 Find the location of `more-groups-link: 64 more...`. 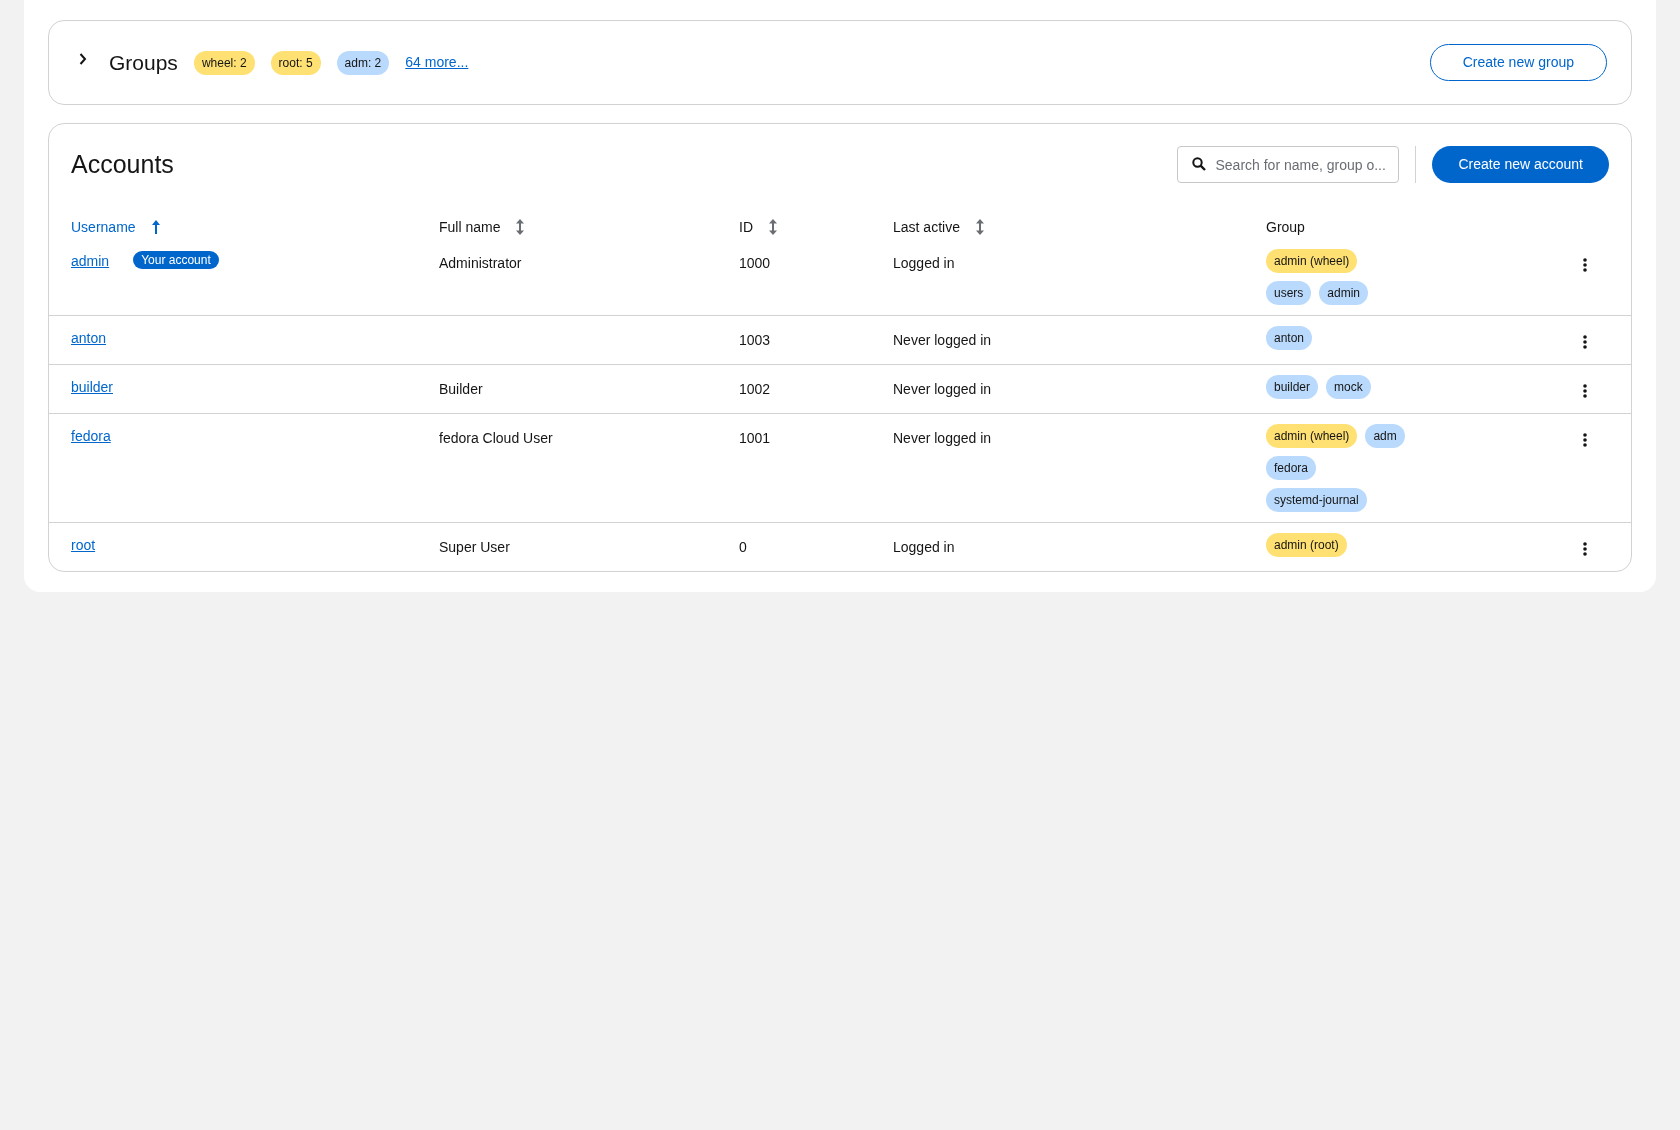

more-groups-link: 64 more... is located at coordinates (437, 62).